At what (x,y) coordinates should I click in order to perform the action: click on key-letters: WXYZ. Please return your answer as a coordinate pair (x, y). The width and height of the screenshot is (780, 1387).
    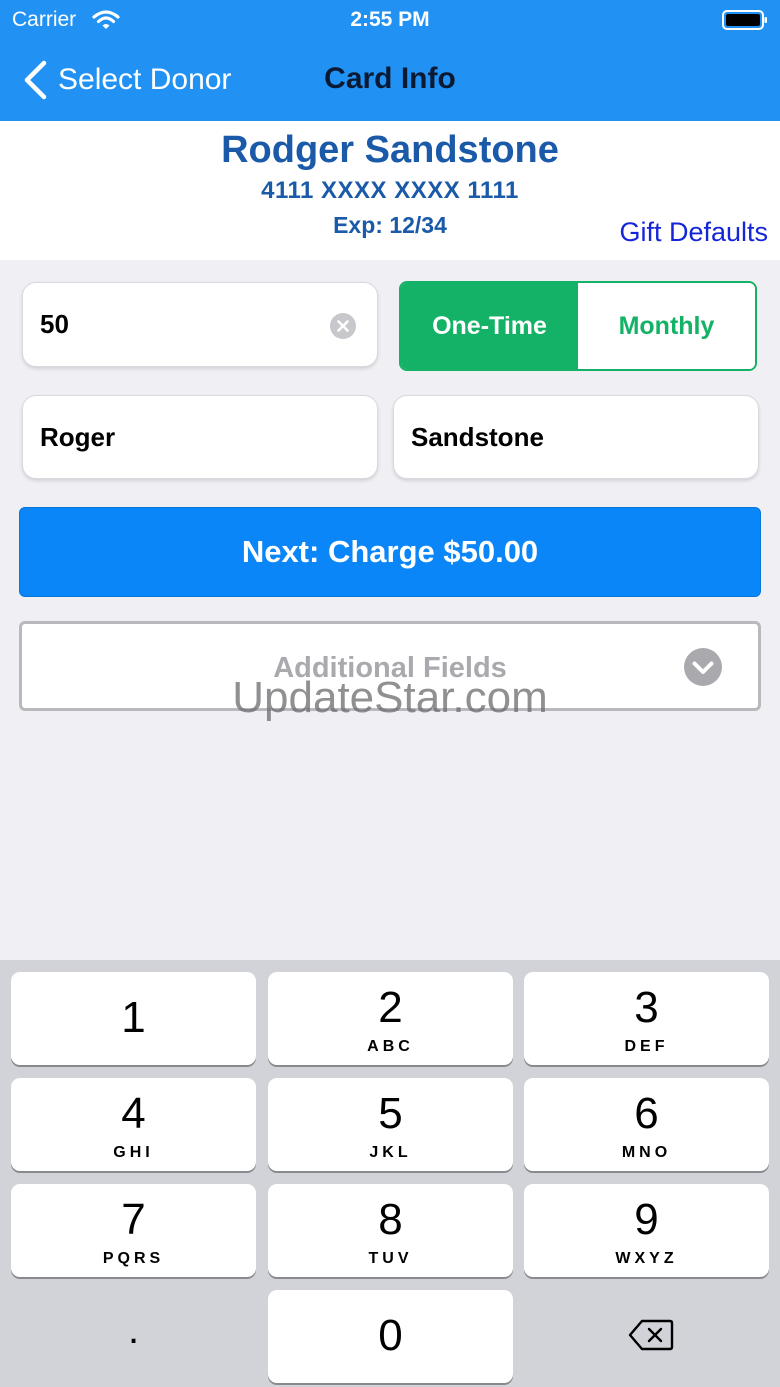
    Looking at the image, I should click on (646, 1258).